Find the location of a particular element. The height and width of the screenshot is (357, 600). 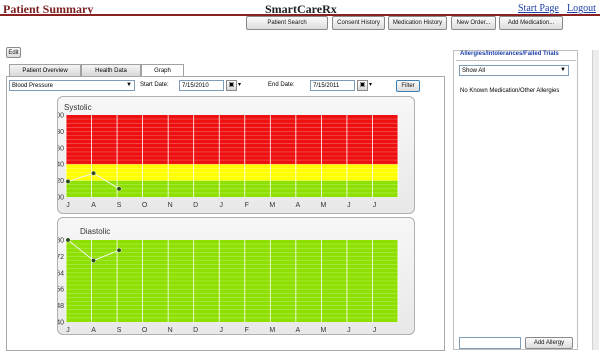

patient-search-button: Patient Search is located at coordinates (287, 23).